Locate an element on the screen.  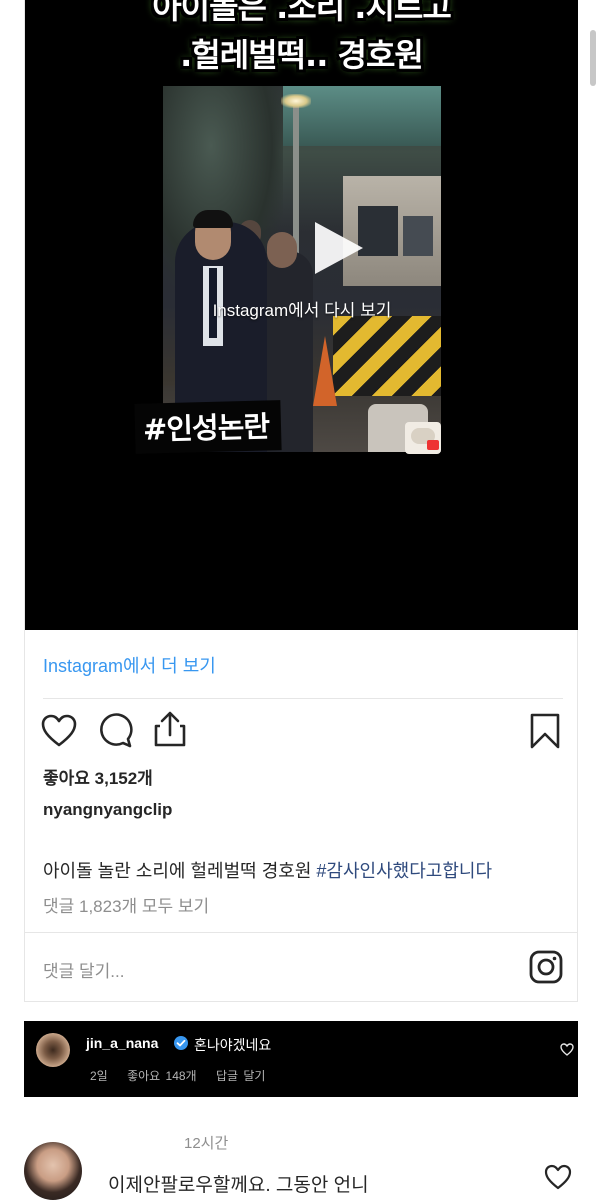
play-icon is located at coordinates (339, 248).